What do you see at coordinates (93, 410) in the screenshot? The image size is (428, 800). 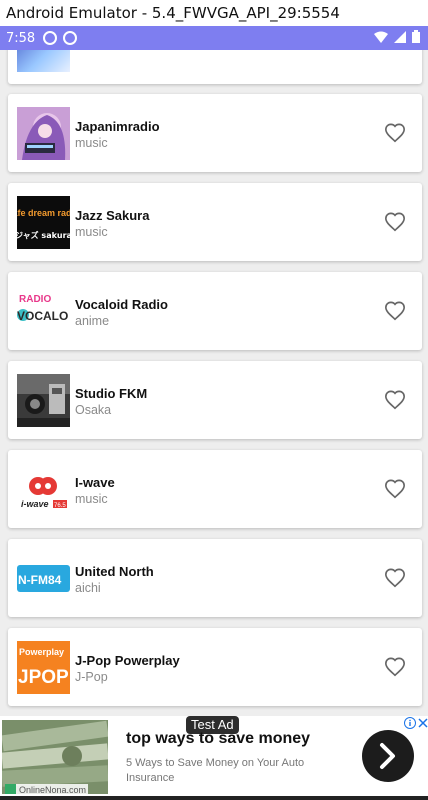 I see `station-genre: Osaka` at bounding box center [93, 410].